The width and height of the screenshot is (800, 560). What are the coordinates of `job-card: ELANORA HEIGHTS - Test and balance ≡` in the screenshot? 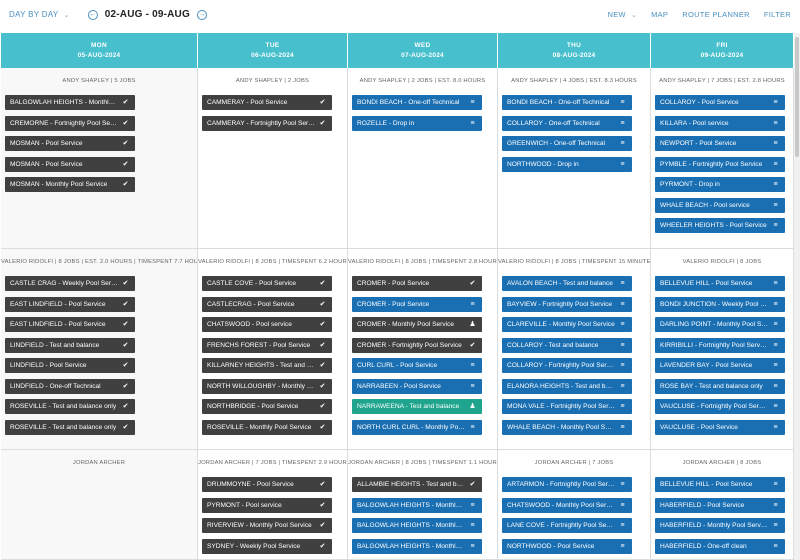 It's located at (567, 386).